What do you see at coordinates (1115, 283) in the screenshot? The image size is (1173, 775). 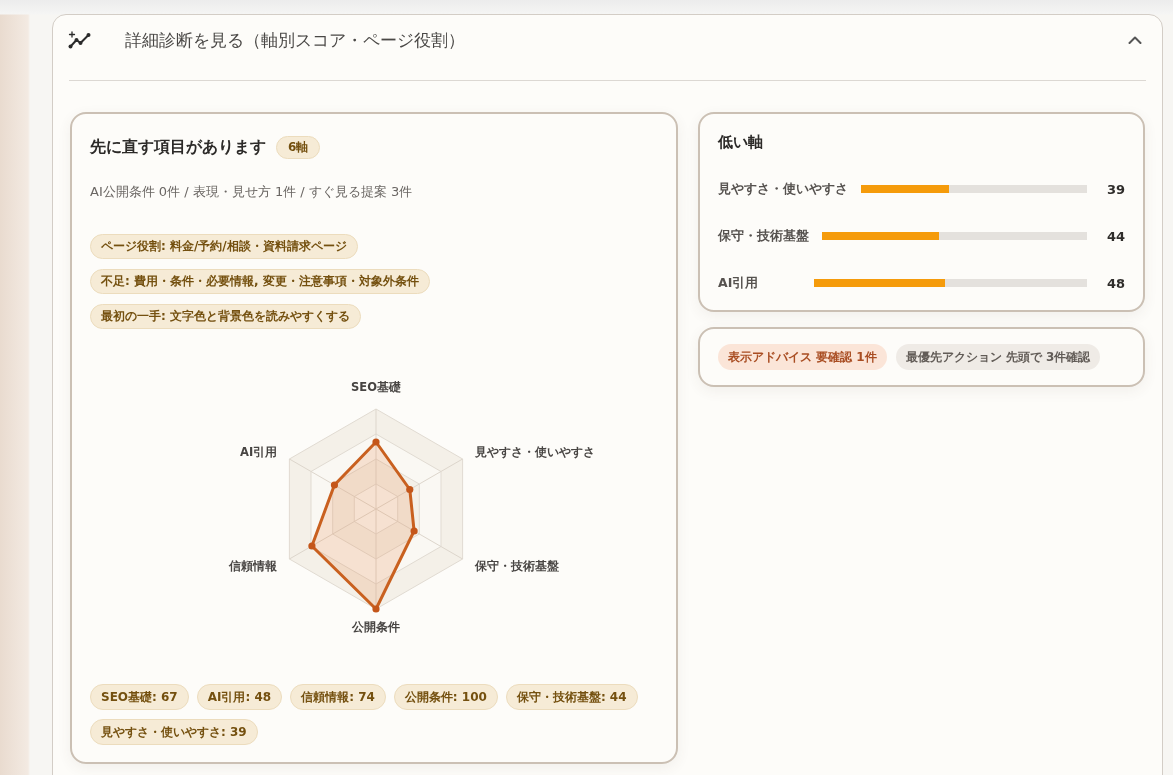 I see `axis-score: 48` at bounding box center [1115, 283].